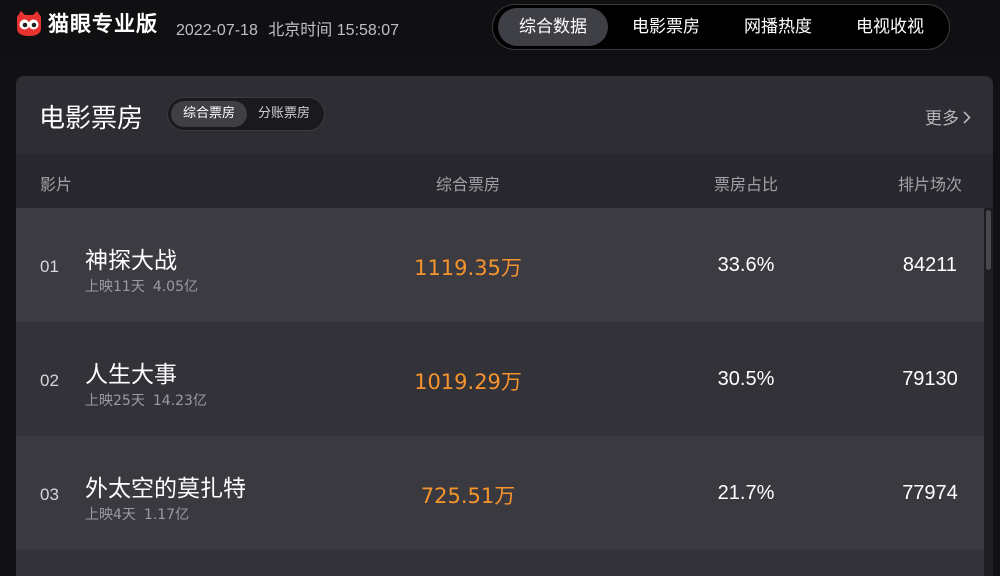 Image resolution: width=1000 pixels, height=576 pixels. I want to click on row-shows: 79130, so click(930, 379).